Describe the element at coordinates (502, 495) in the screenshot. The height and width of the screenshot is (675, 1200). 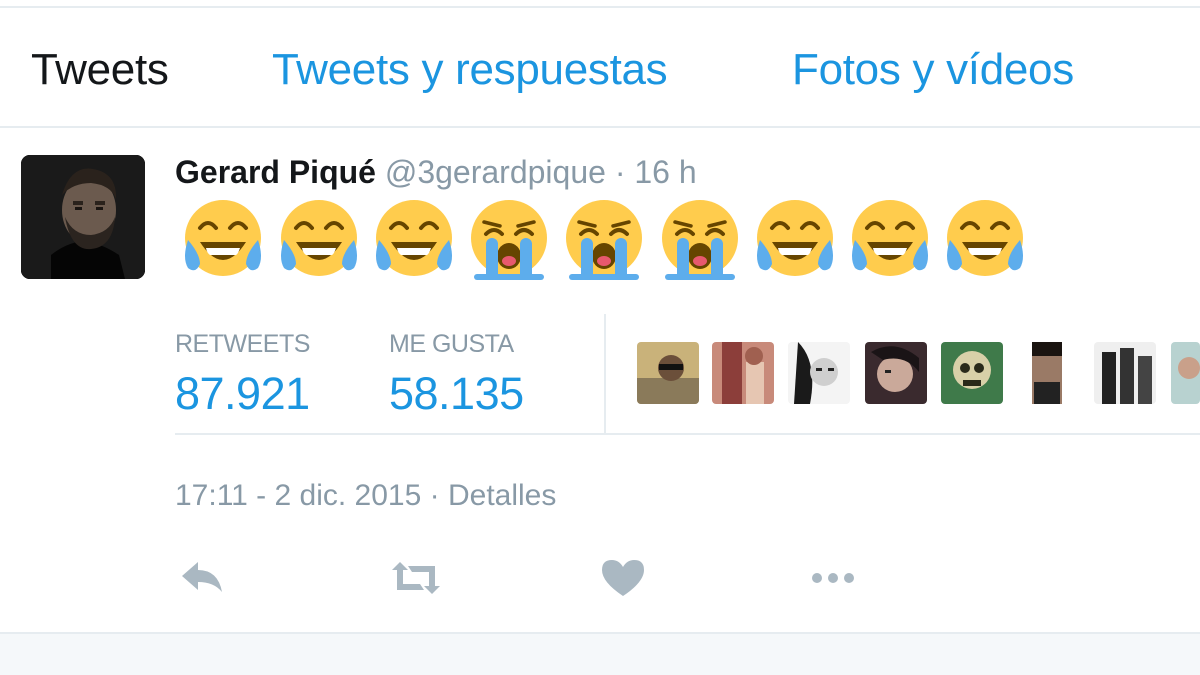
I see `details-link: Detalles` at that location.